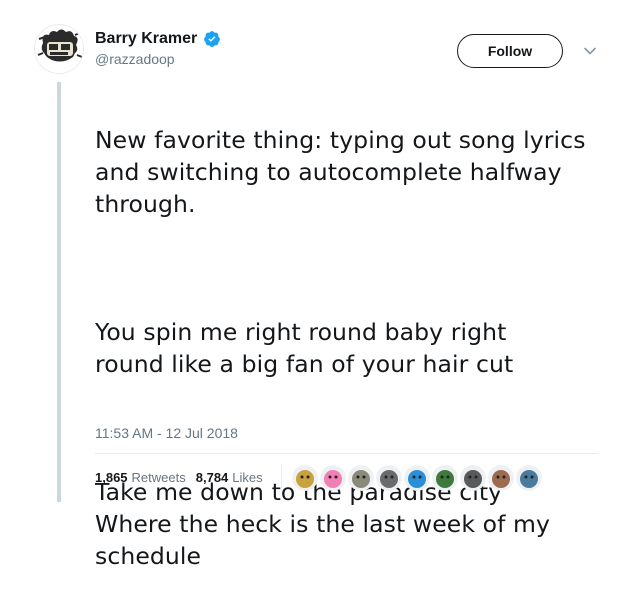  What do you see at coordinates (247, 477) in the screenshot?
I see `likes-label: Likes` at bounding box center [247, 477].